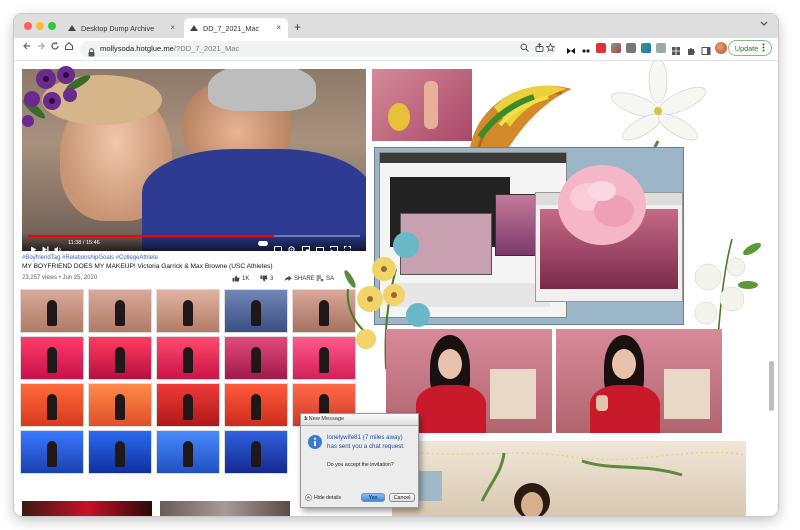 The width and height of the screenshot is (800, 530). What do you see at coordinates (569, 478) in the screenshot?
I see `fairy-light-room-photo` at bounding box center [569, 478].